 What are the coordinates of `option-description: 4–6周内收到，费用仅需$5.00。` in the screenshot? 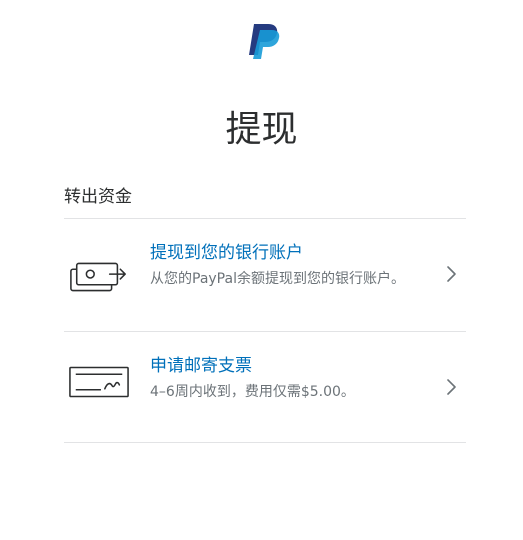 It's located at (252, 392).